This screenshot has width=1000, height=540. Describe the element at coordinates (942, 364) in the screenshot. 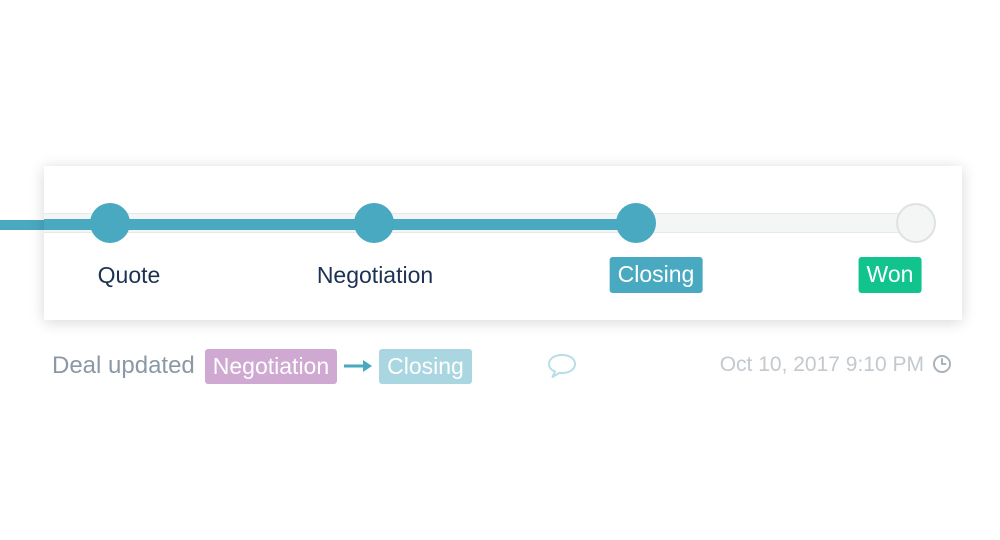

I see `clock-icon` at that location.